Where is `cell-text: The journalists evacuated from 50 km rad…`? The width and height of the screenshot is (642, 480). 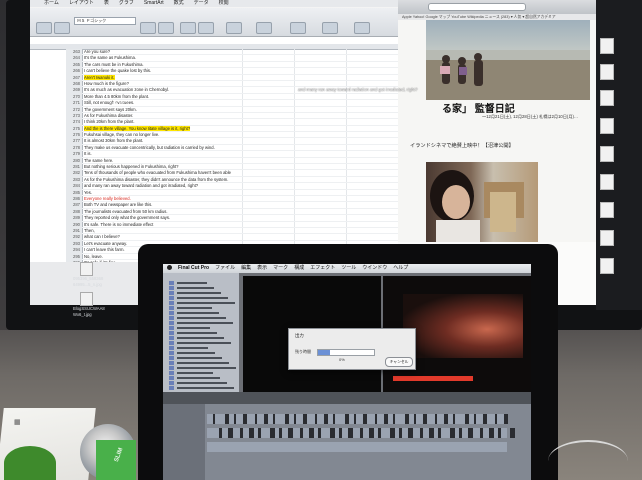
cell-text: The journalists evacuated from 50 km rad… is located at coordinates (126, 211).